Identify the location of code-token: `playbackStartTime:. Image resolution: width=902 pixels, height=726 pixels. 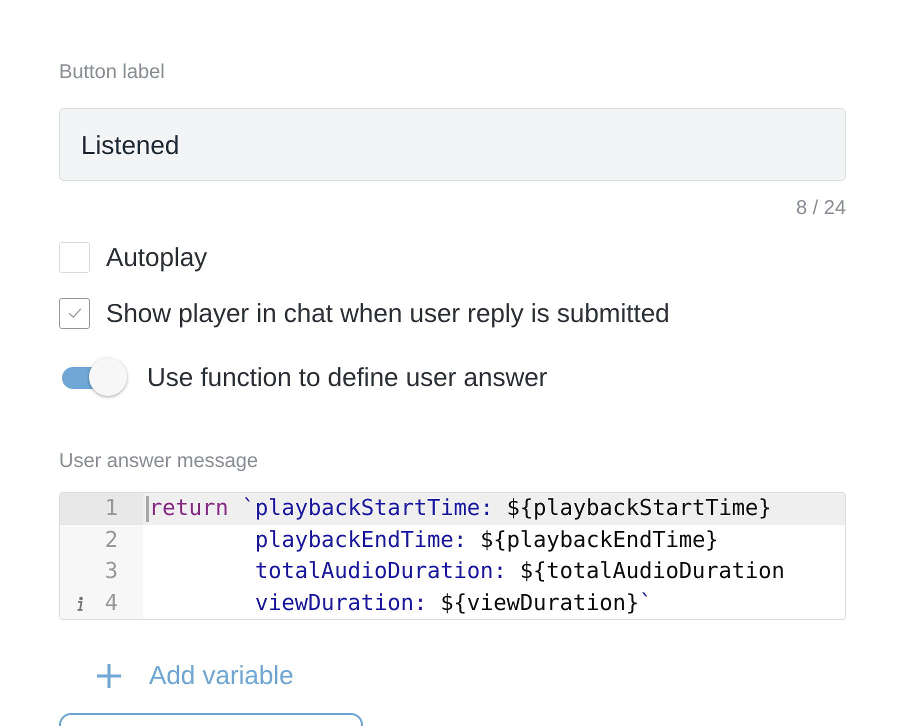
(367, 509).